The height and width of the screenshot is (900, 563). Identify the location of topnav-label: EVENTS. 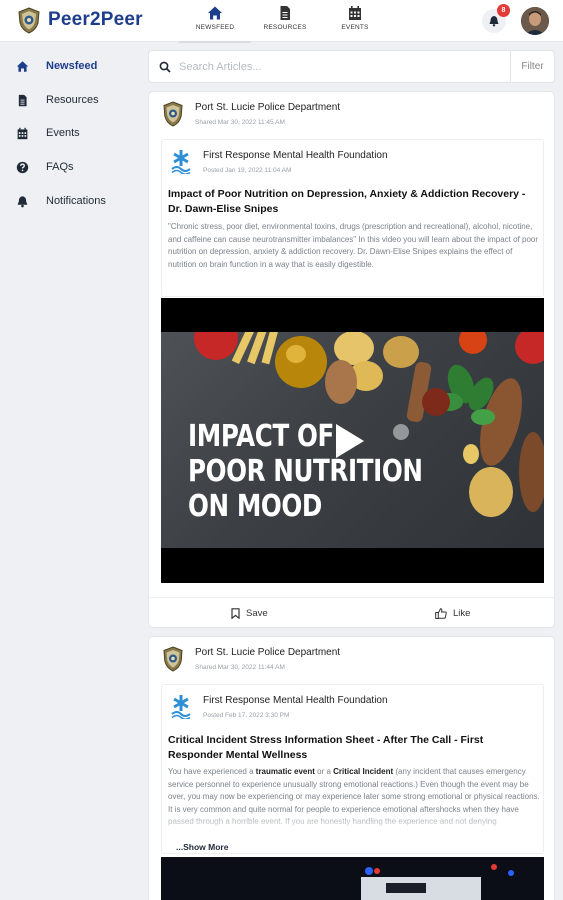
(355, 27).